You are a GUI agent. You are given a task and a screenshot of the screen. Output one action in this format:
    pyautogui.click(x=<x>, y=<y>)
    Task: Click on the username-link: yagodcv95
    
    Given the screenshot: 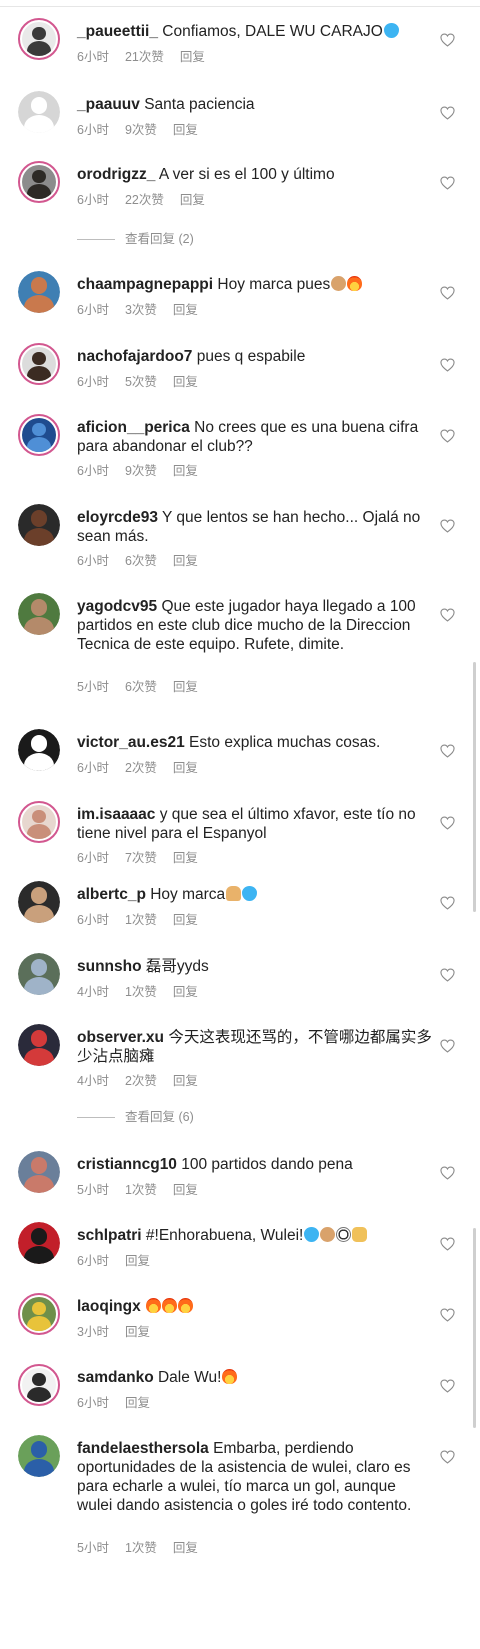 What is the action you would take?
    pyautogui.click(x=117, y=606)
    